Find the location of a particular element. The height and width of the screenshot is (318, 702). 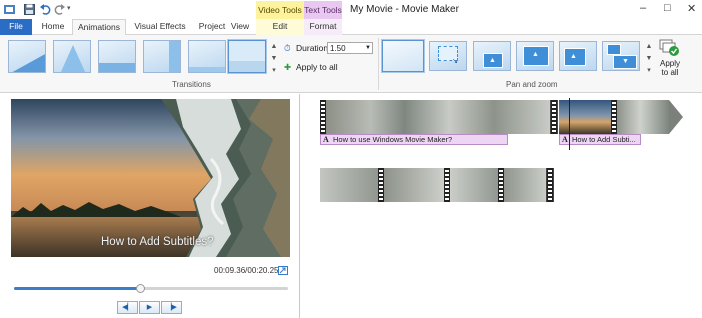

transitions-group-label: Transitions is located at coordinates (191, 84).